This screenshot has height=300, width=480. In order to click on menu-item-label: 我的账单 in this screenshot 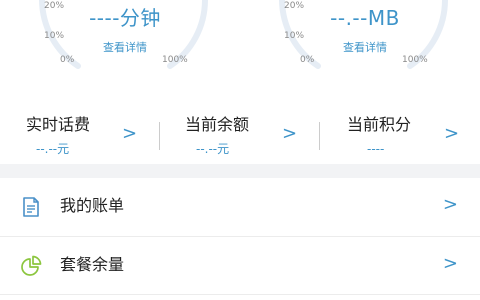, I will do `click(92, 205)`.